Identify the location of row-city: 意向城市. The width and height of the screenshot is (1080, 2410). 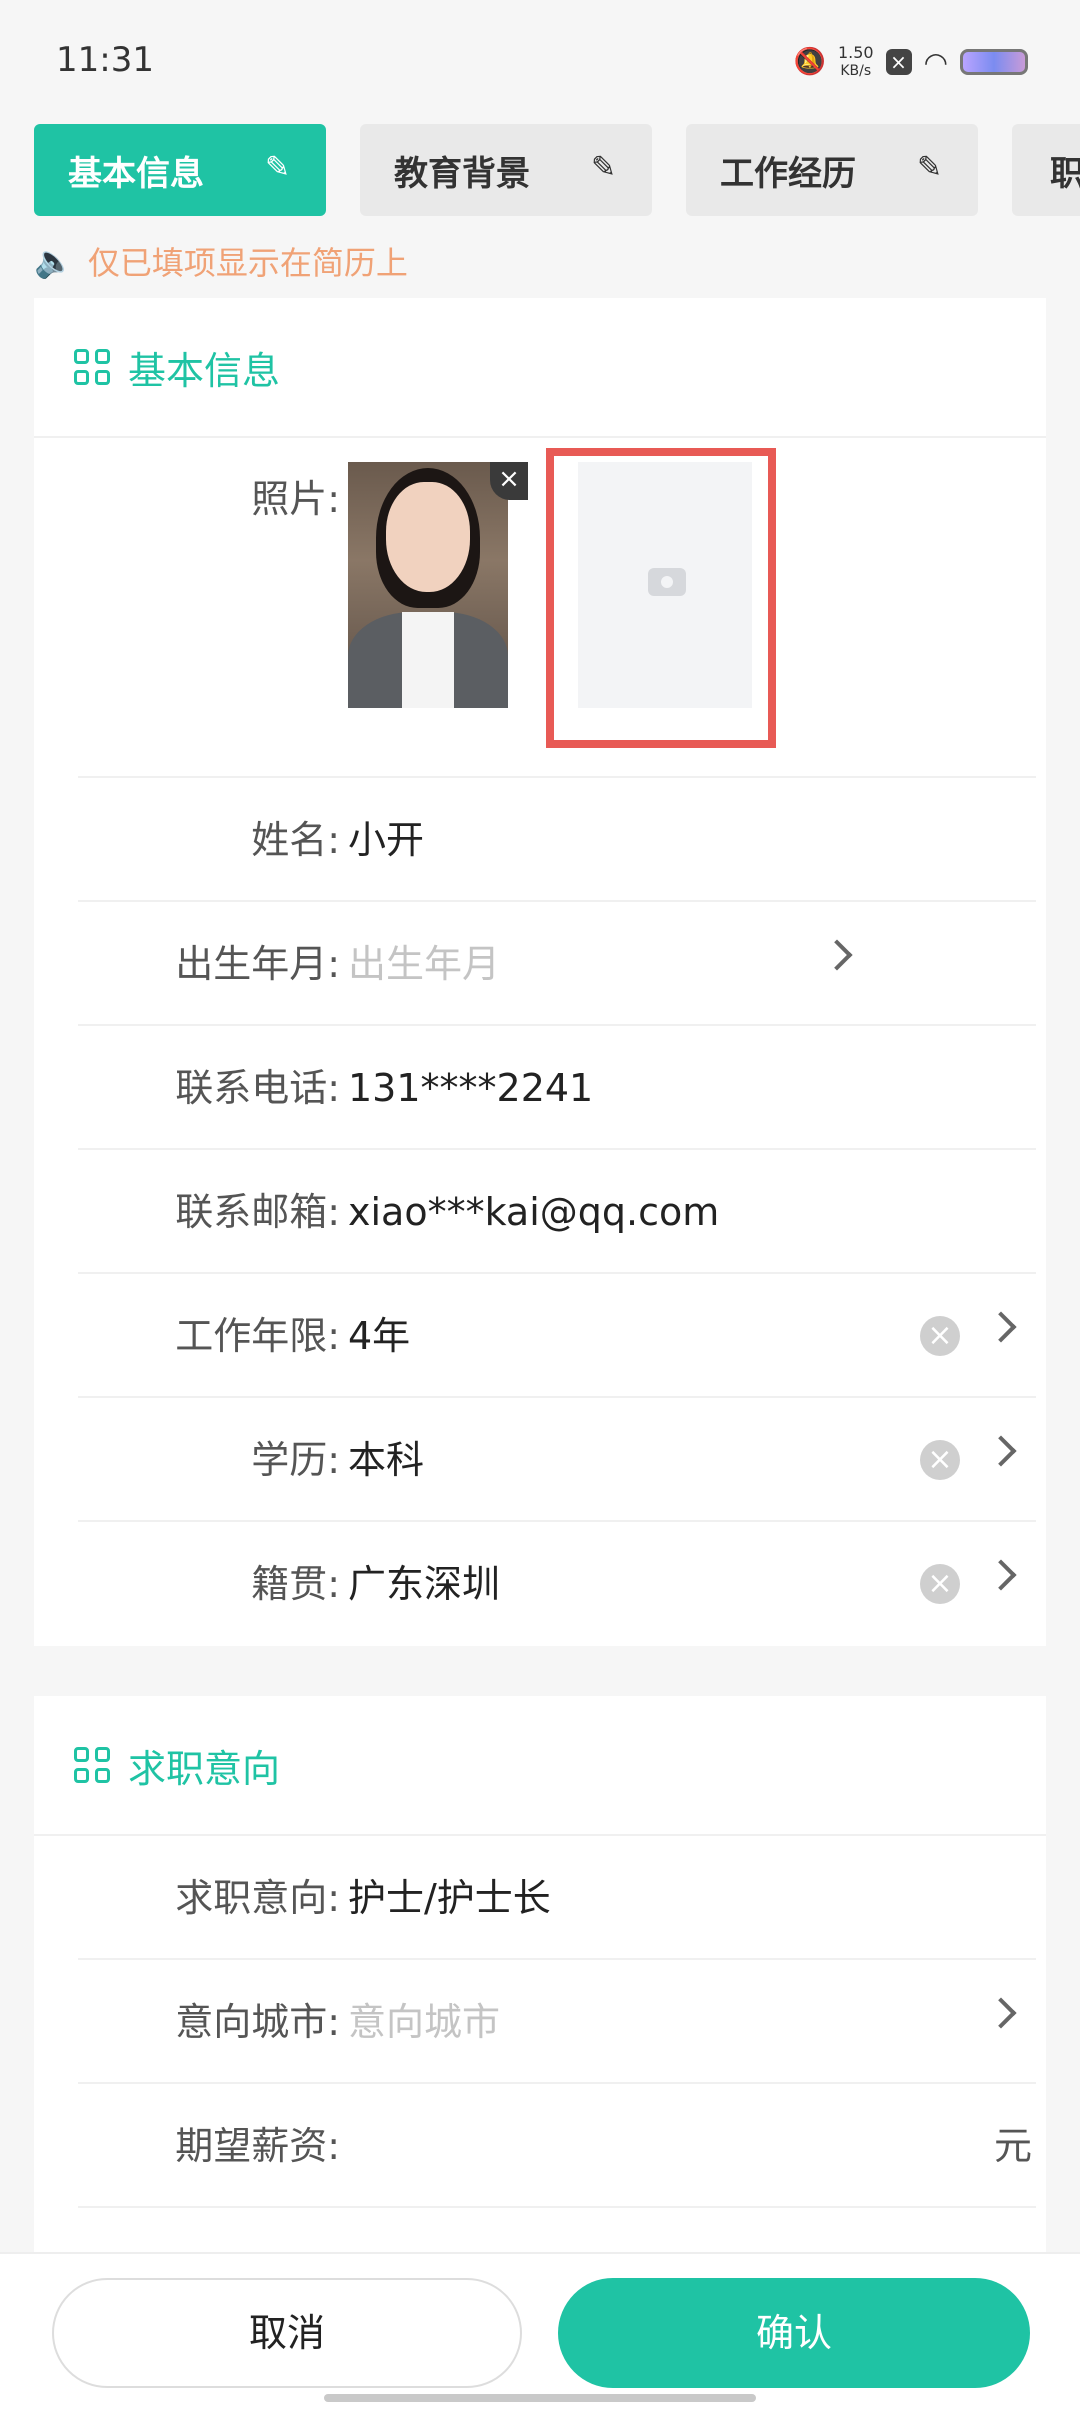
(557, 2022).